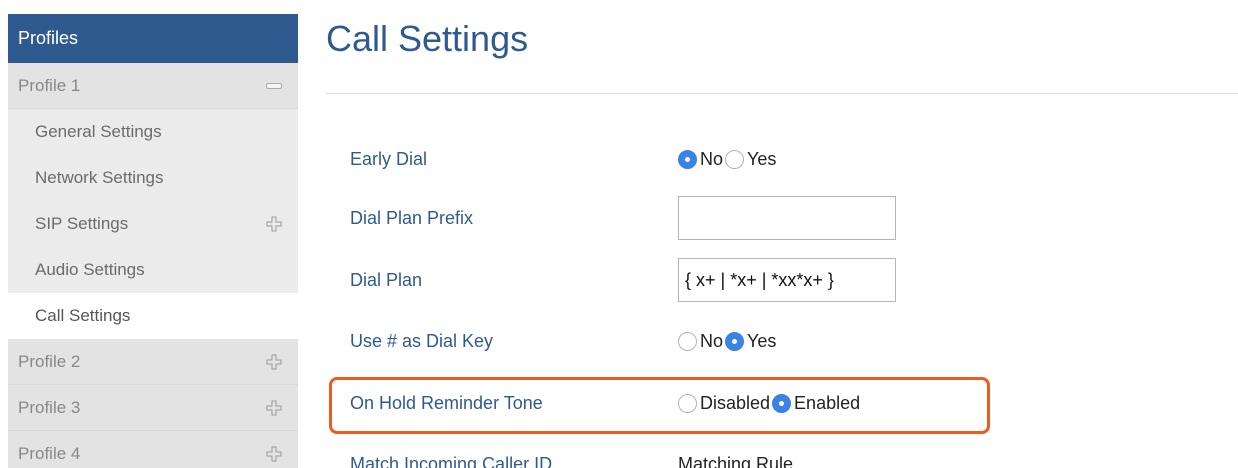  I want to click on use-hash-radio-group: No Yes, so click(728, 341).